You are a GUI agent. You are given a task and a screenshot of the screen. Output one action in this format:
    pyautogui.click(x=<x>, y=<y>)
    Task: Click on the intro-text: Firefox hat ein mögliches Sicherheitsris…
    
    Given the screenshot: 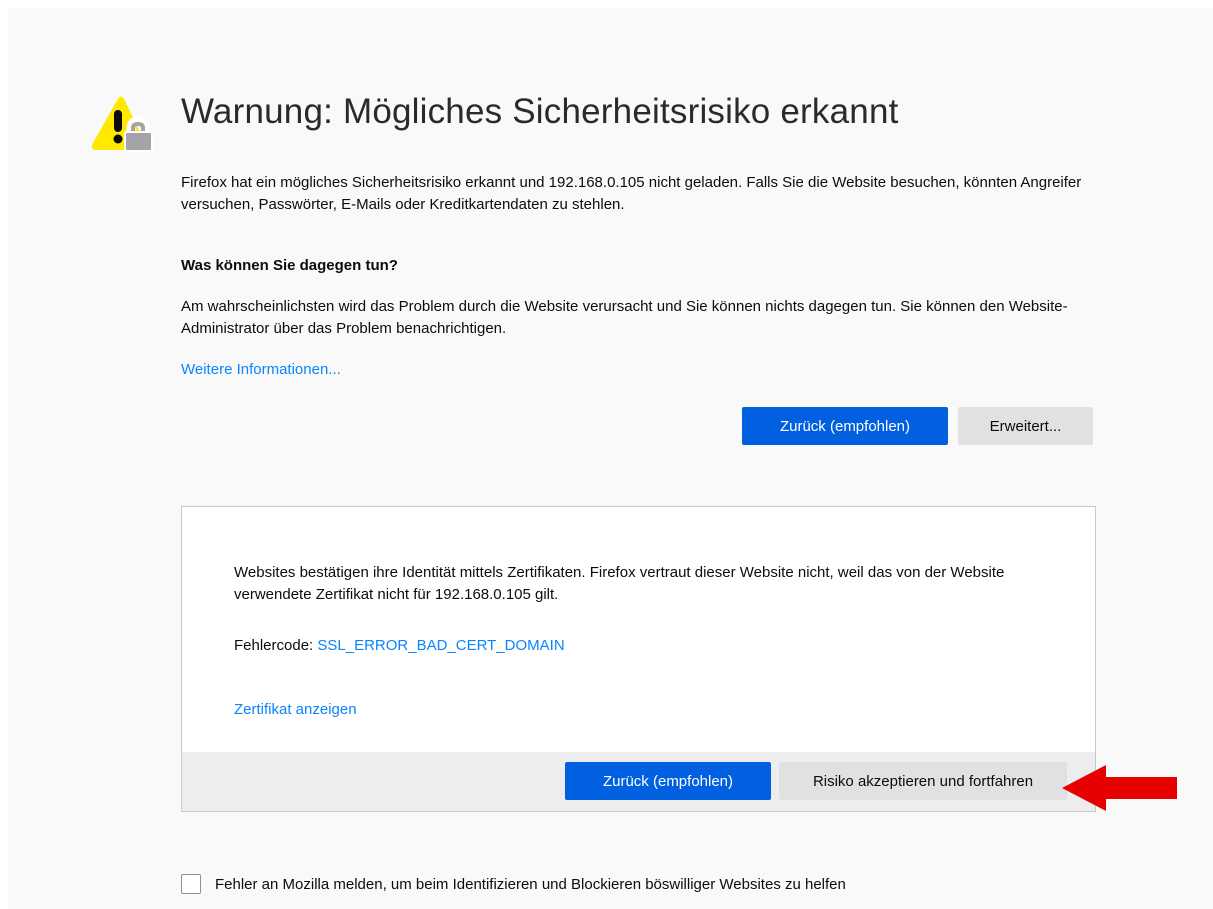 What is the action you would take?
    pyautogui.click(x=631, y=193)
    